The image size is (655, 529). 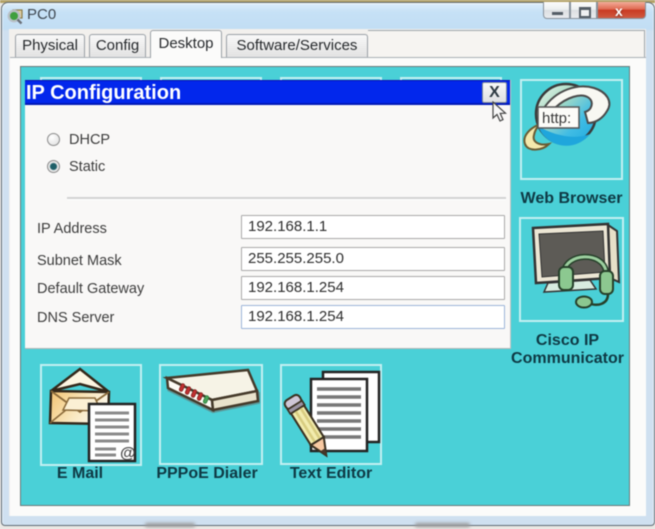 I want to click on svg-text: http:, so click(x=556, y=118).